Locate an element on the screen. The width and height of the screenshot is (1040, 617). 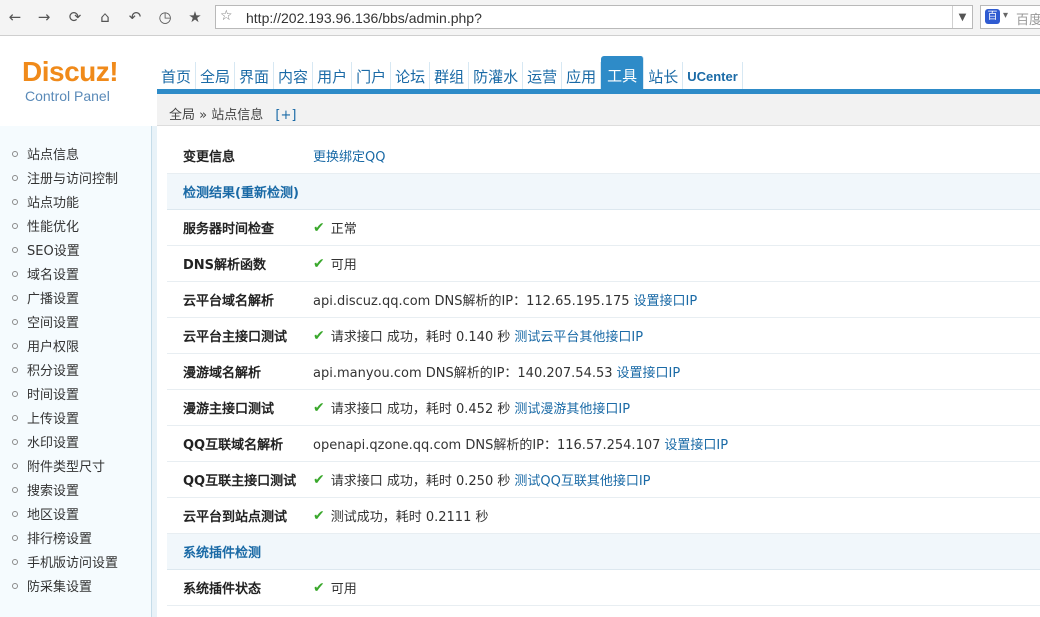
sidebar-item-label: 站点信息 is located at coordinates (53, 153).